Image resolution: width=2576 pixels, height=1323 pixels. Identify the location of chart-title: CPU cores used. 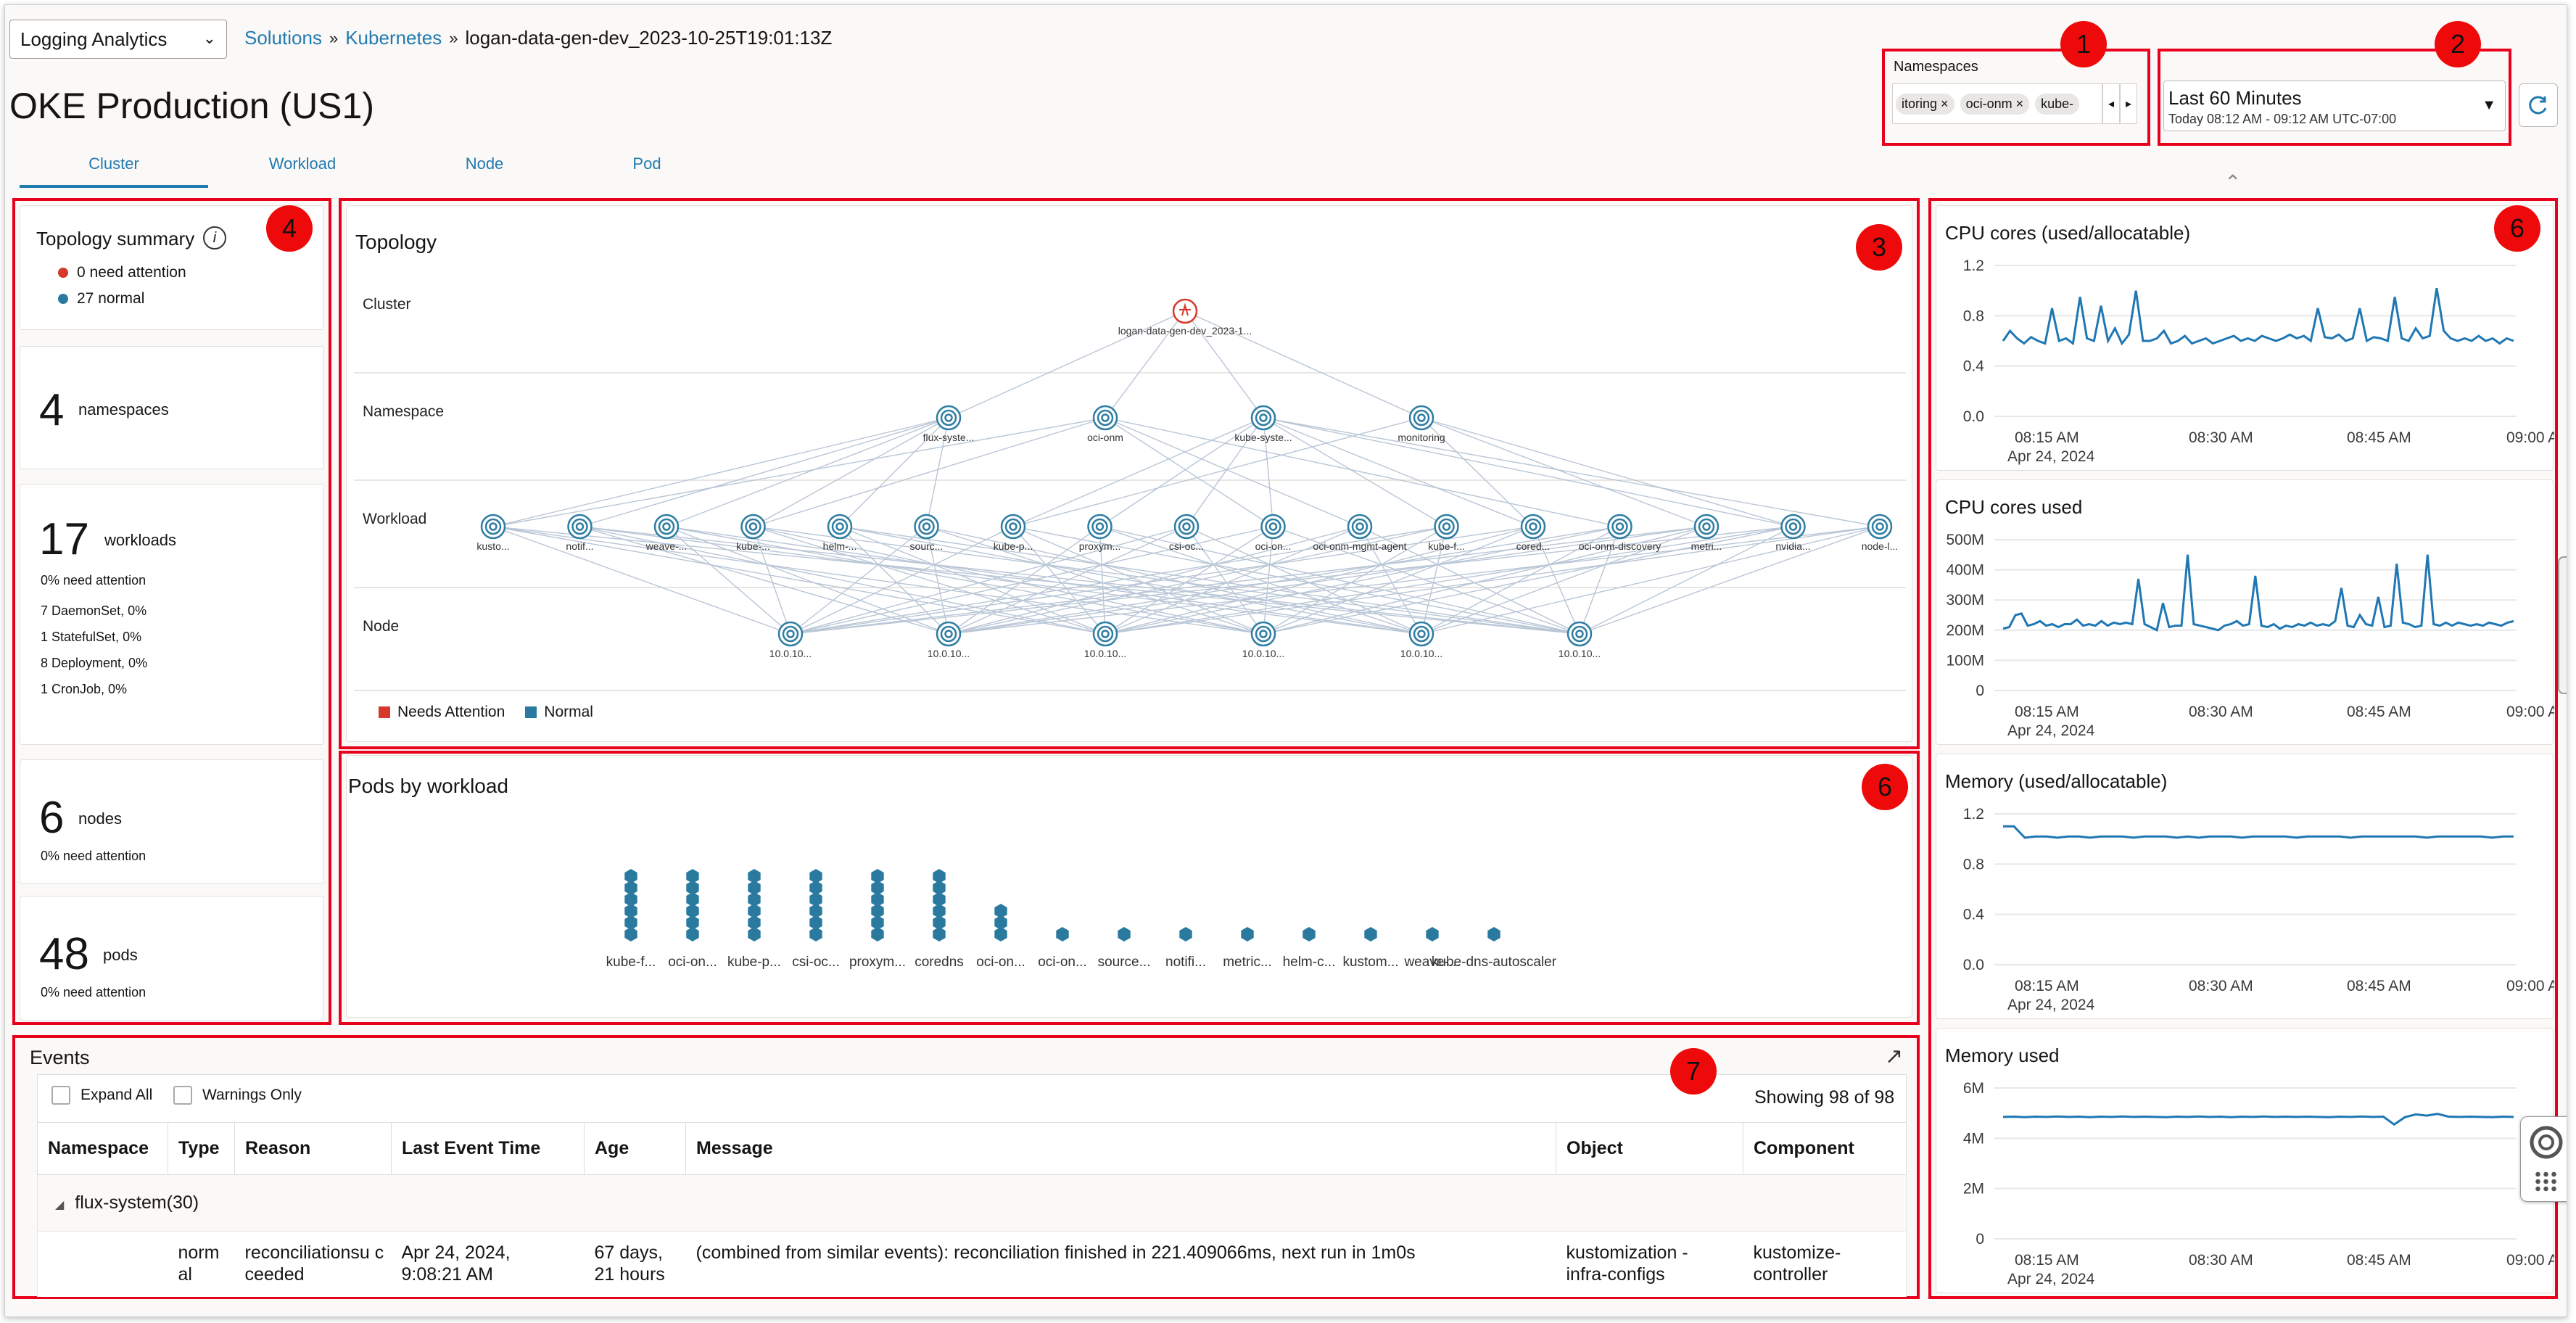
(2013, 507).